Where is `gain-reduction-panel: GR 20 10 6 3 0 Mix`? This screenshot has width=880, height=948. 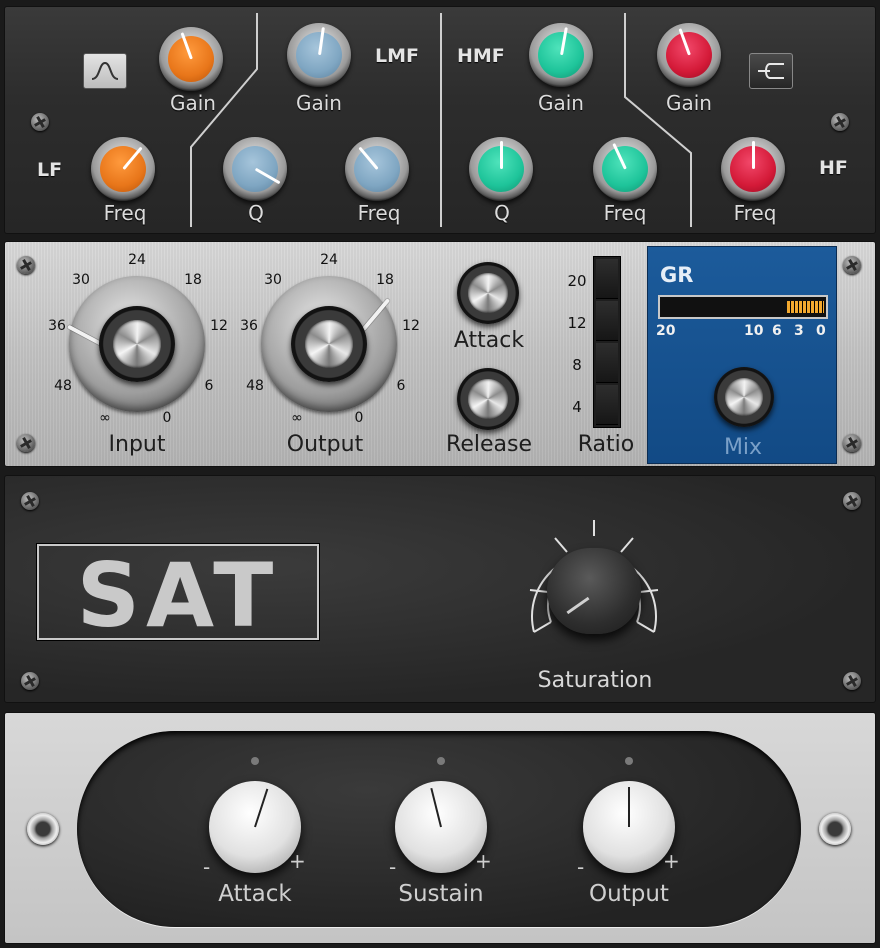
gain-reduction-panel: GR 20 10 6 3 0 Mix is located at coordinates (742, 355).